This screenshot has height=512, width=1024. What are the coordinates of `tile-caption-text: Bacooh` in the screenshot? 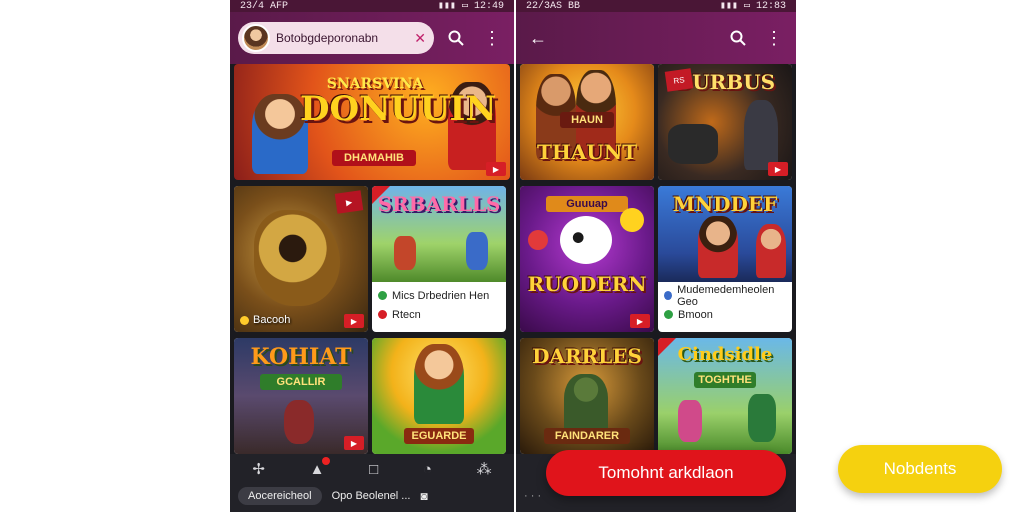 It's located at (272, 320).